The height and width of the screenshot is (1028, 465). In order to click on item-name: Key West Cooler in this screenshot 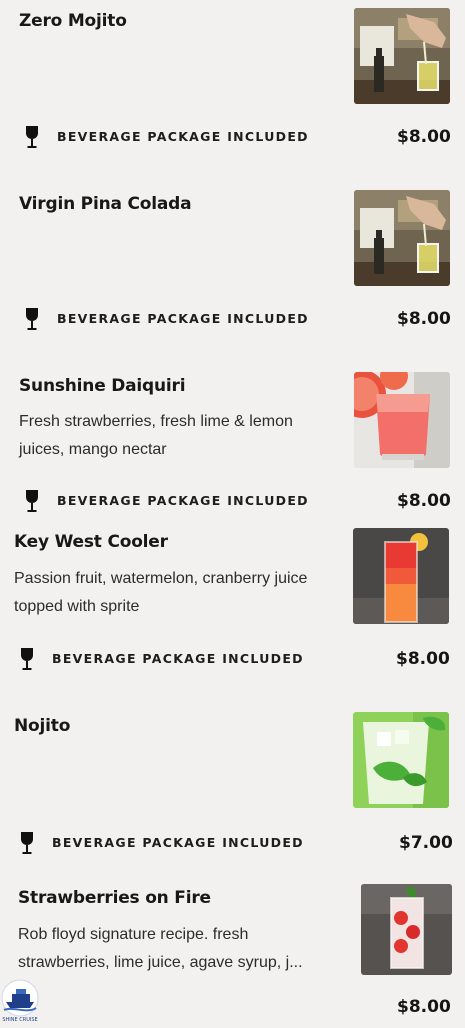, I will do `click(91, 542)`.